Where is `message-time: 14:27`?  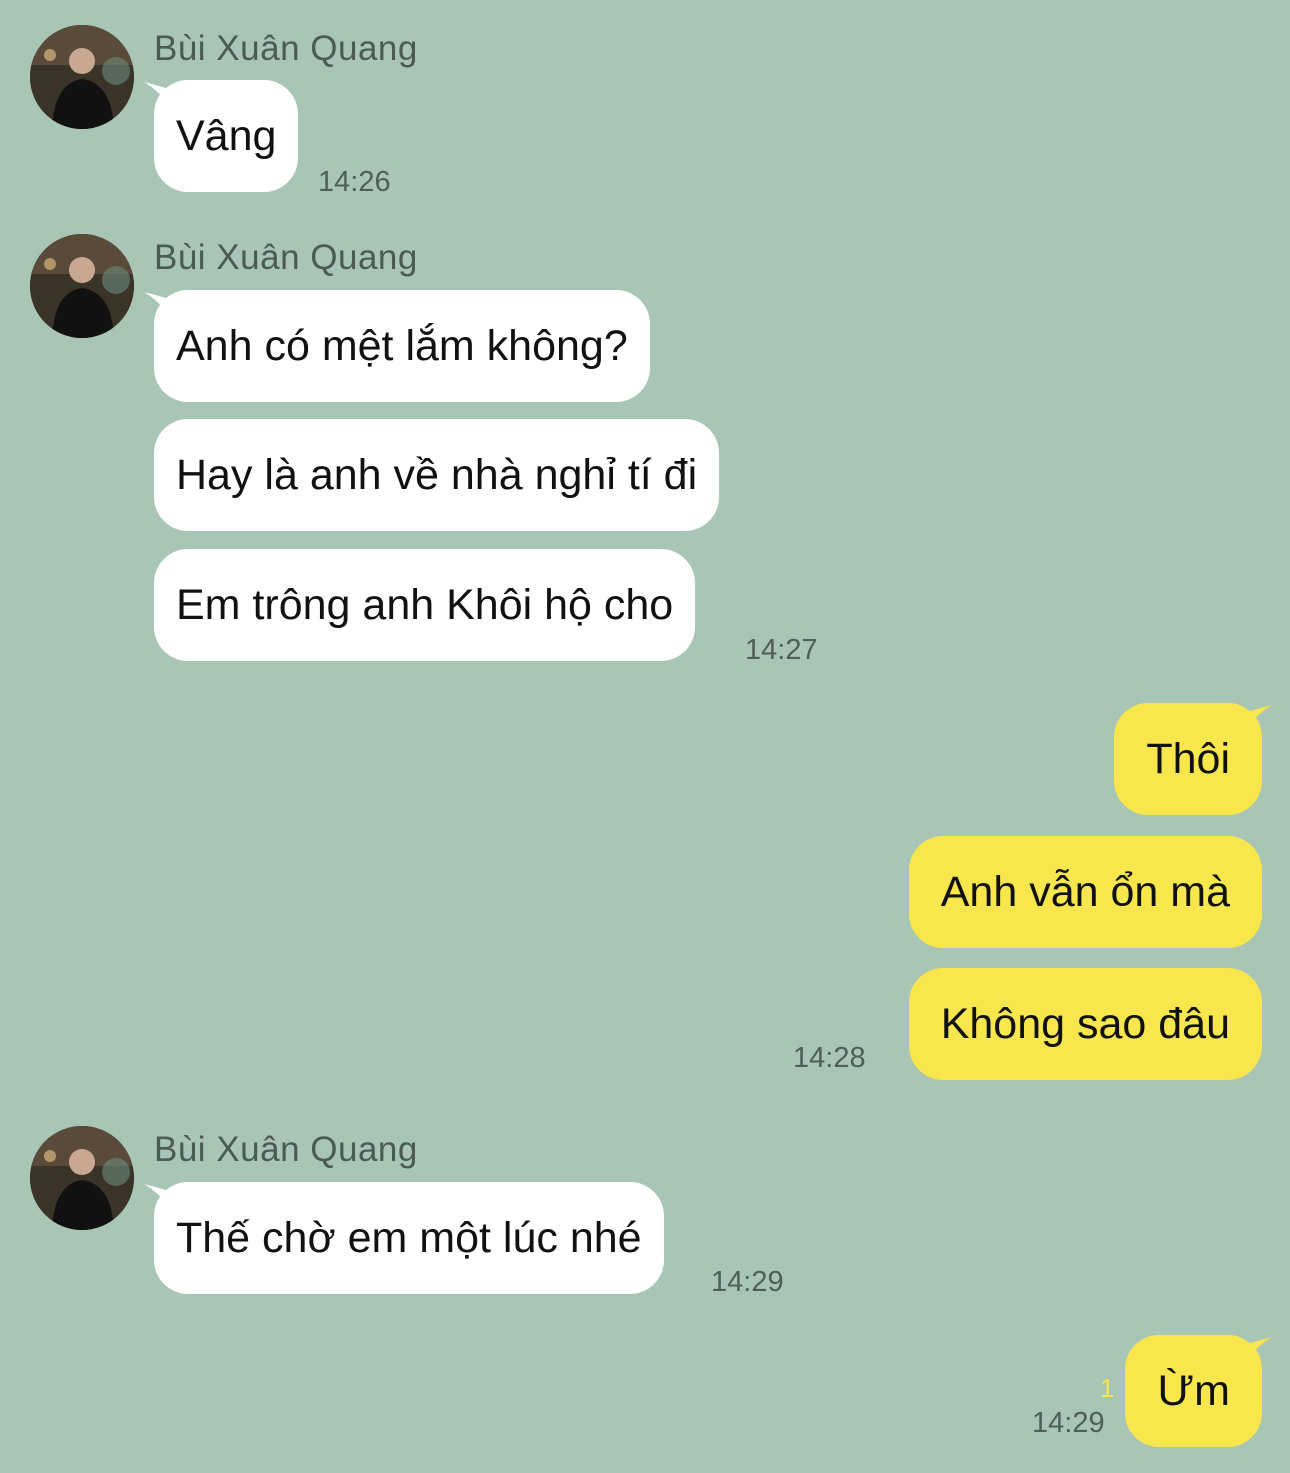
message-time: 14:27 is located at coordinates (781, 650).